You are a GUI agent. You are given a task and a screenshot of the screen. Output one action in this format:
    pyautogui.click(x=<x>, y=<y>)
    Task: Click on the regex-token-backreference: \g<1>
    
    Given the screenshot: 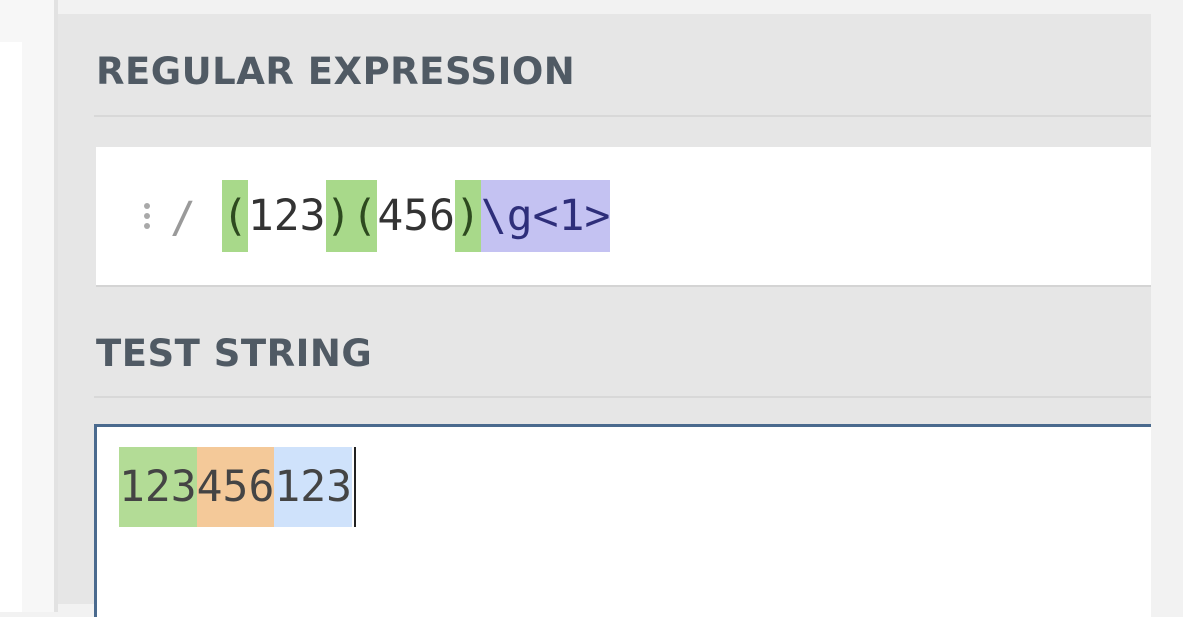 What is the action you would take?
    pyautogui.click(x=545, y=216)
    